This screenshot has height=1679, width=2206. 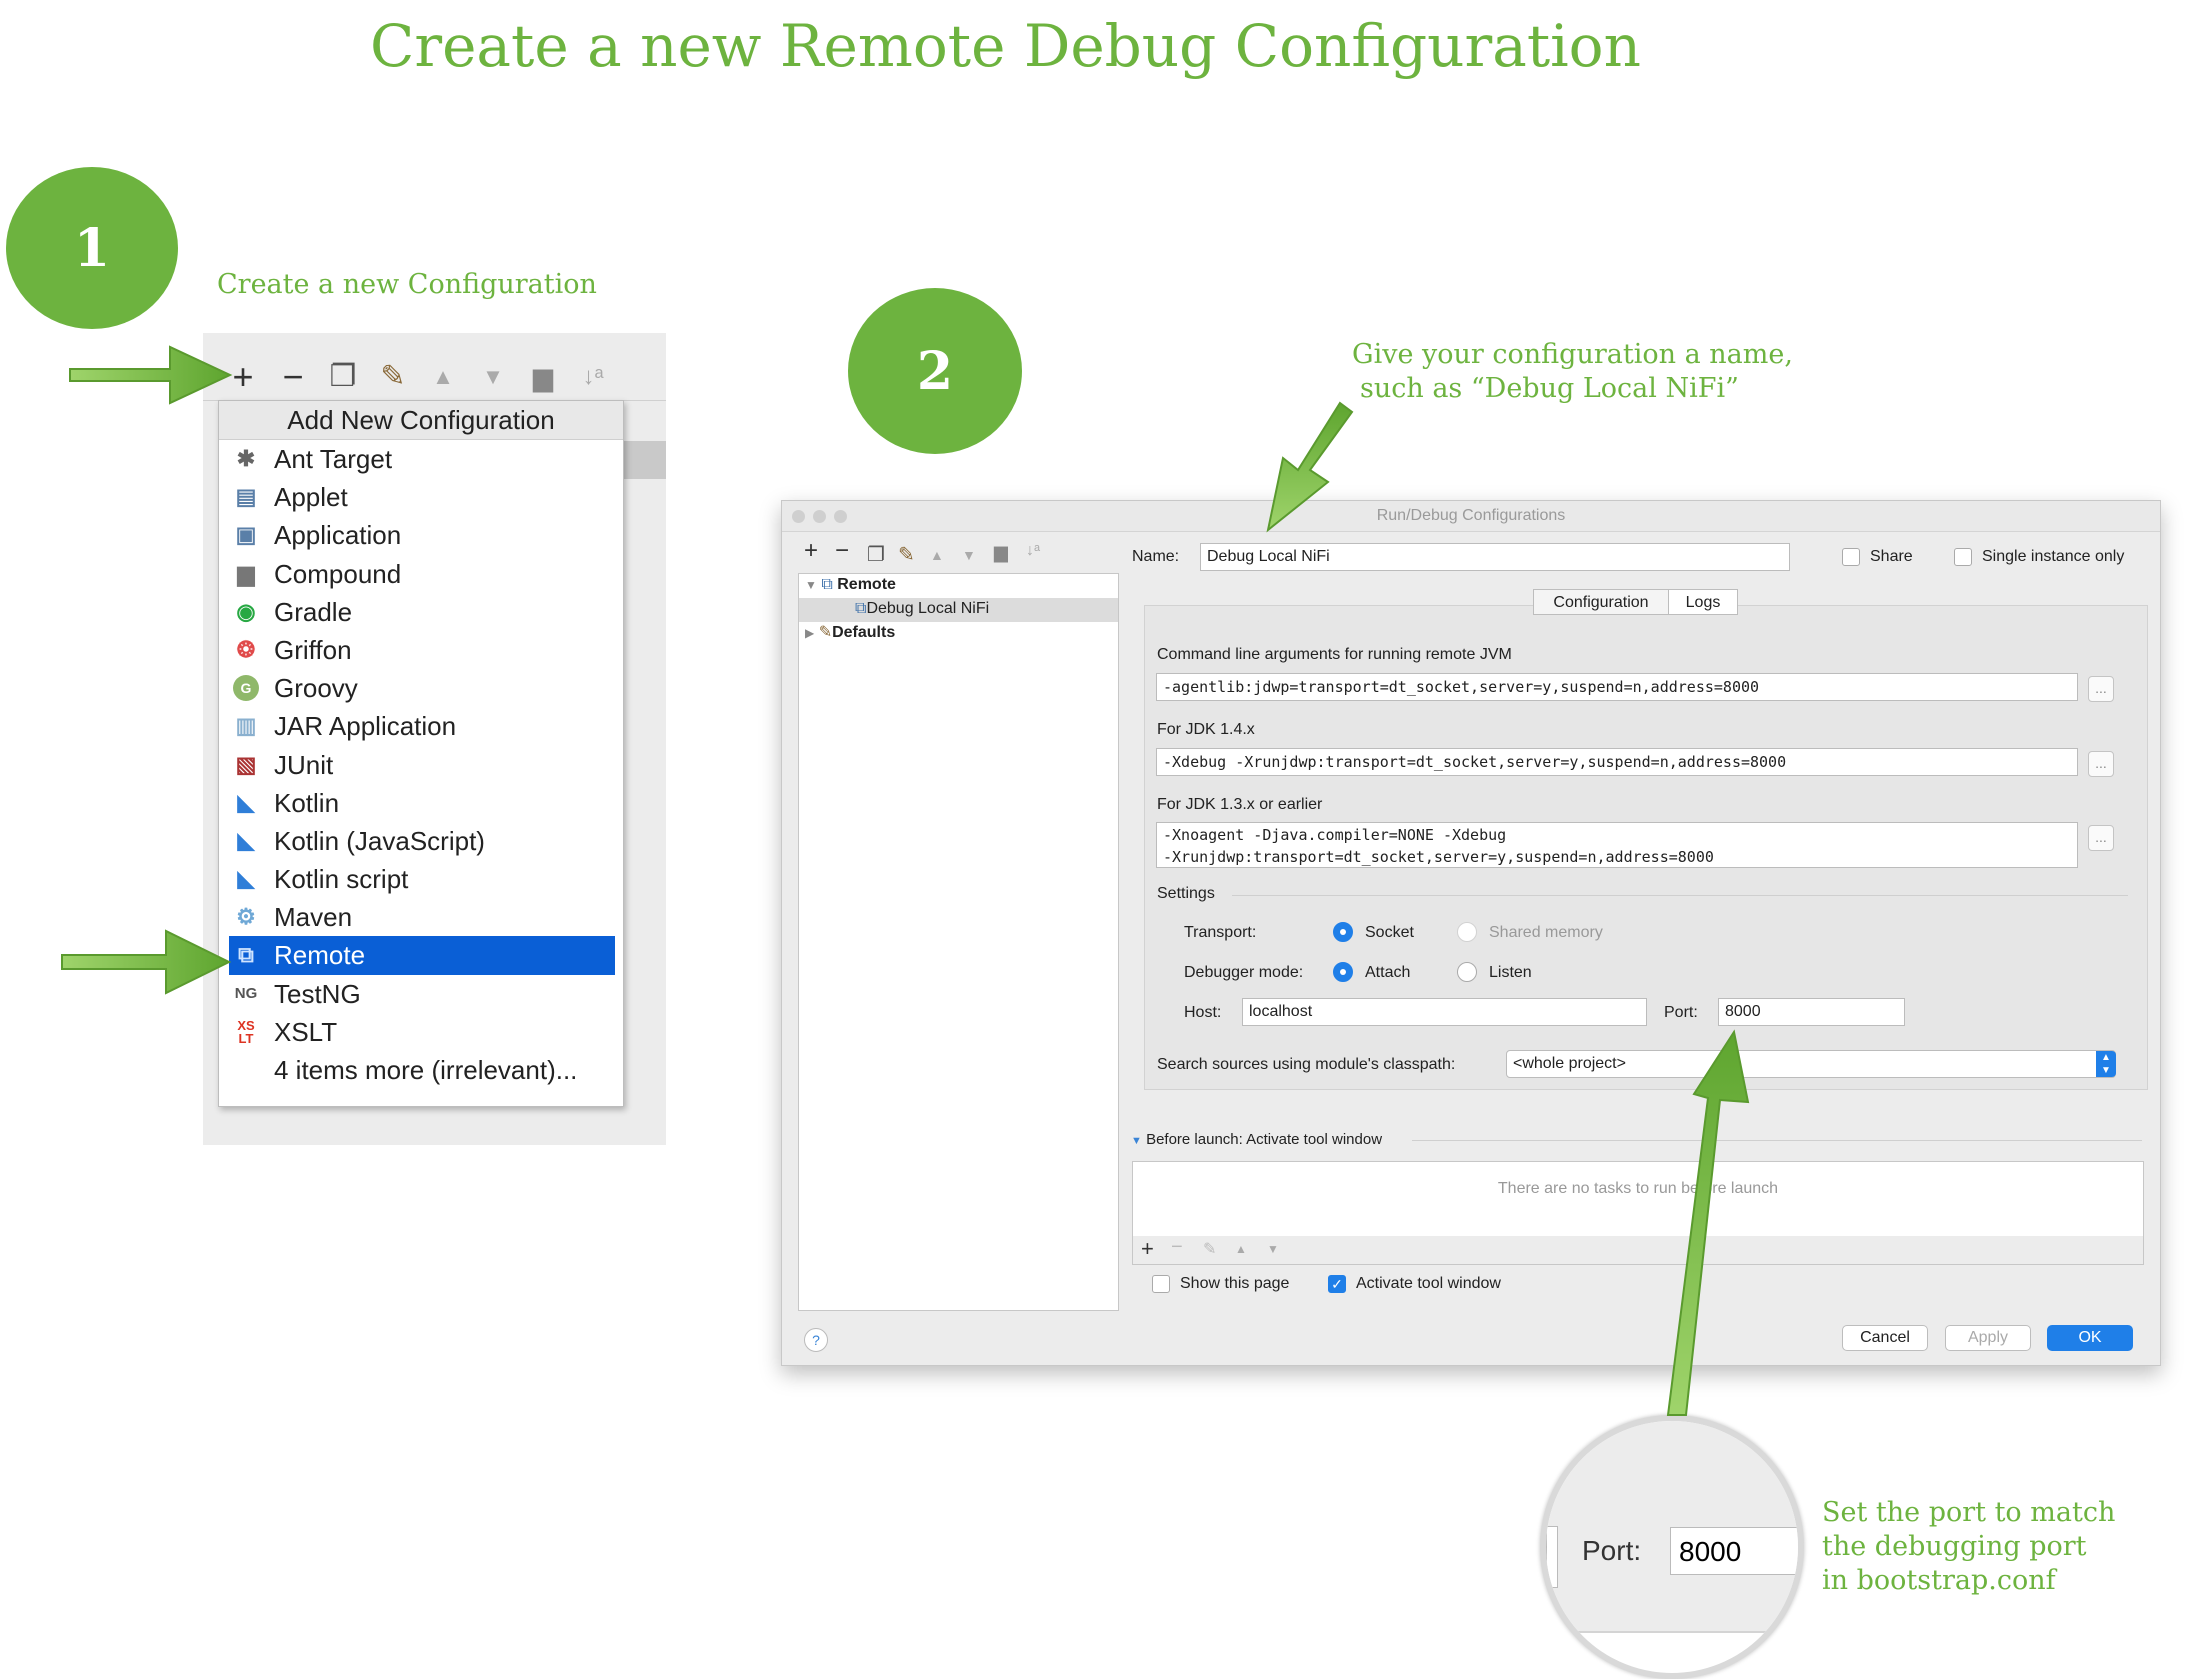 I want to click on socket-label: Socket, so click(x=1389, y=932).